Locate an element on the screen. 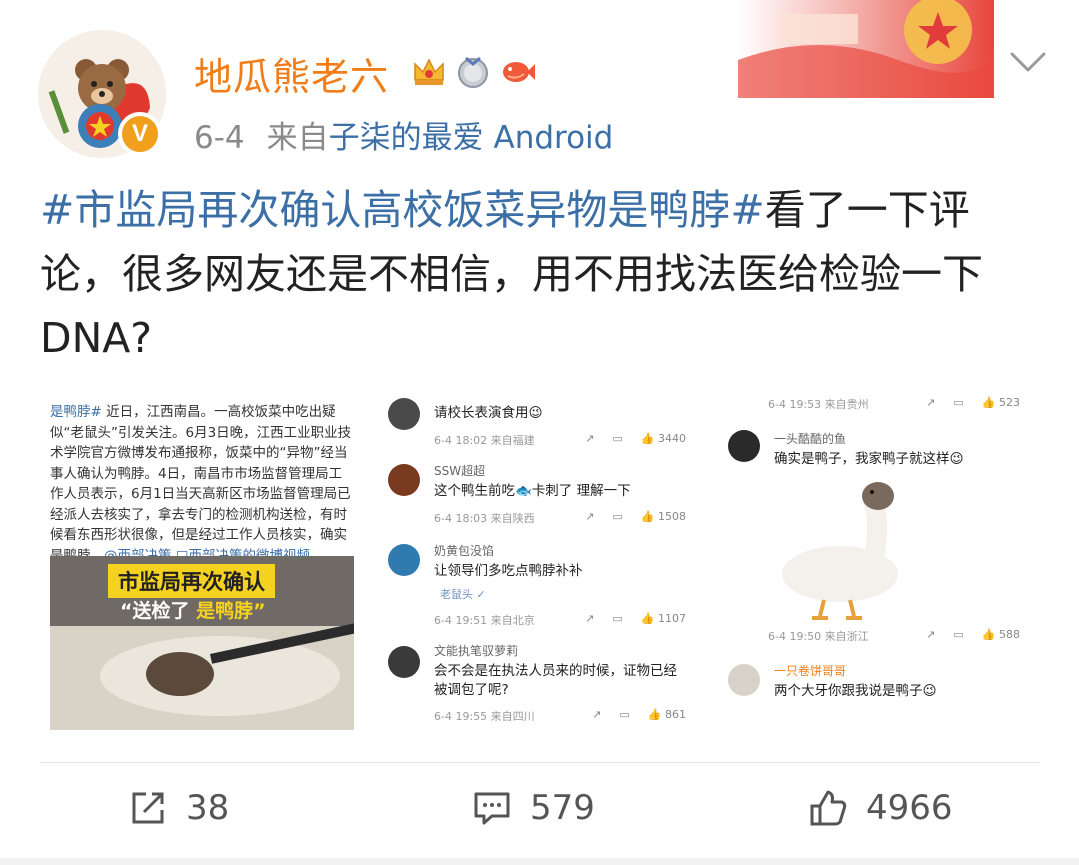 The image size is (1079, 865). post-meta: 6-4 来自子柒的最爱 Android is located at coordinates (403, 134).